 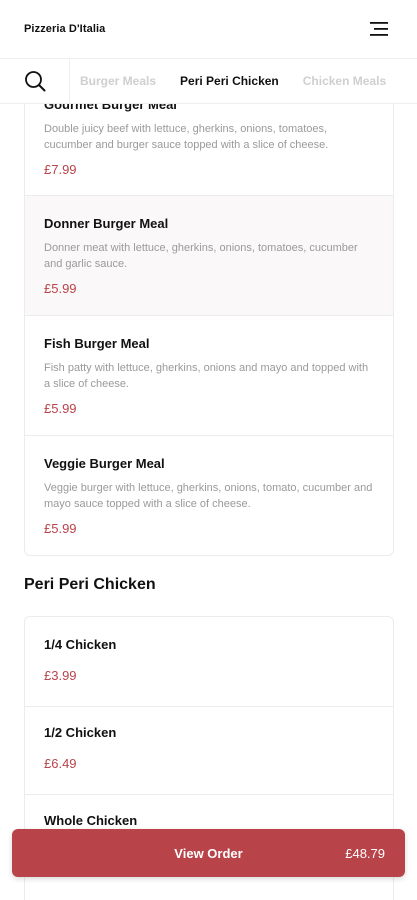 I want to click on menu-item: 1/2 Chicken £6.49, so click(x=209, y=751).